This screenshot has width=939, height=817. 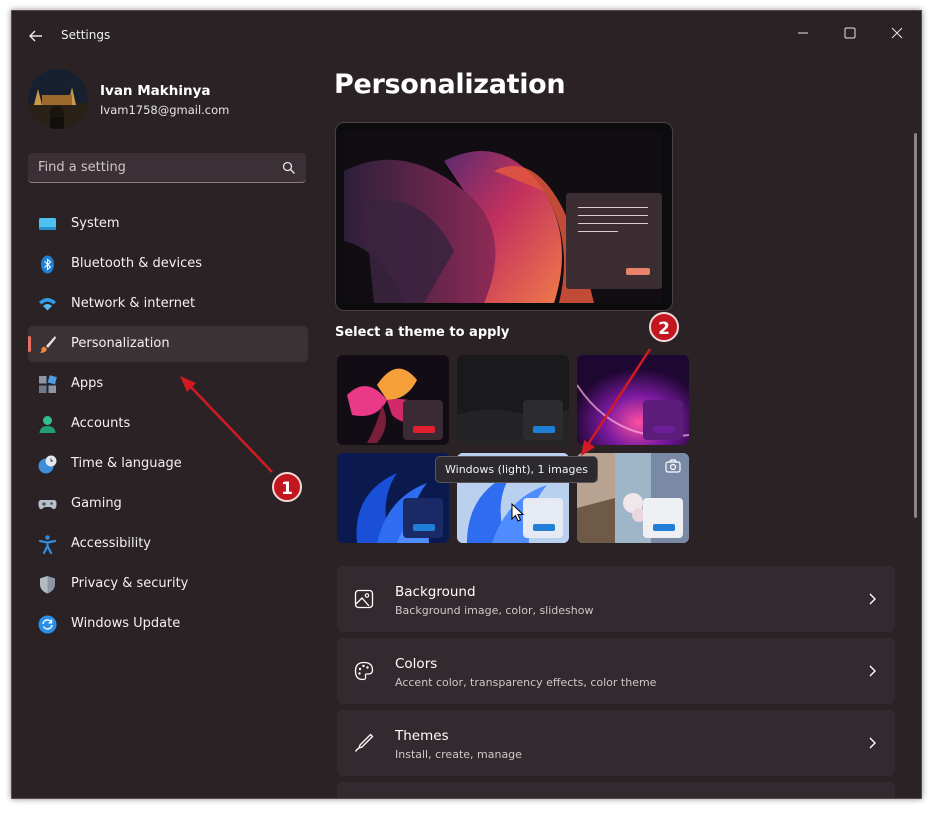 What do you see at coordinates (168, 504) in the screenshot?
I see `sidebar-item-gaming: Gaming` at bounding box center [168, 504].